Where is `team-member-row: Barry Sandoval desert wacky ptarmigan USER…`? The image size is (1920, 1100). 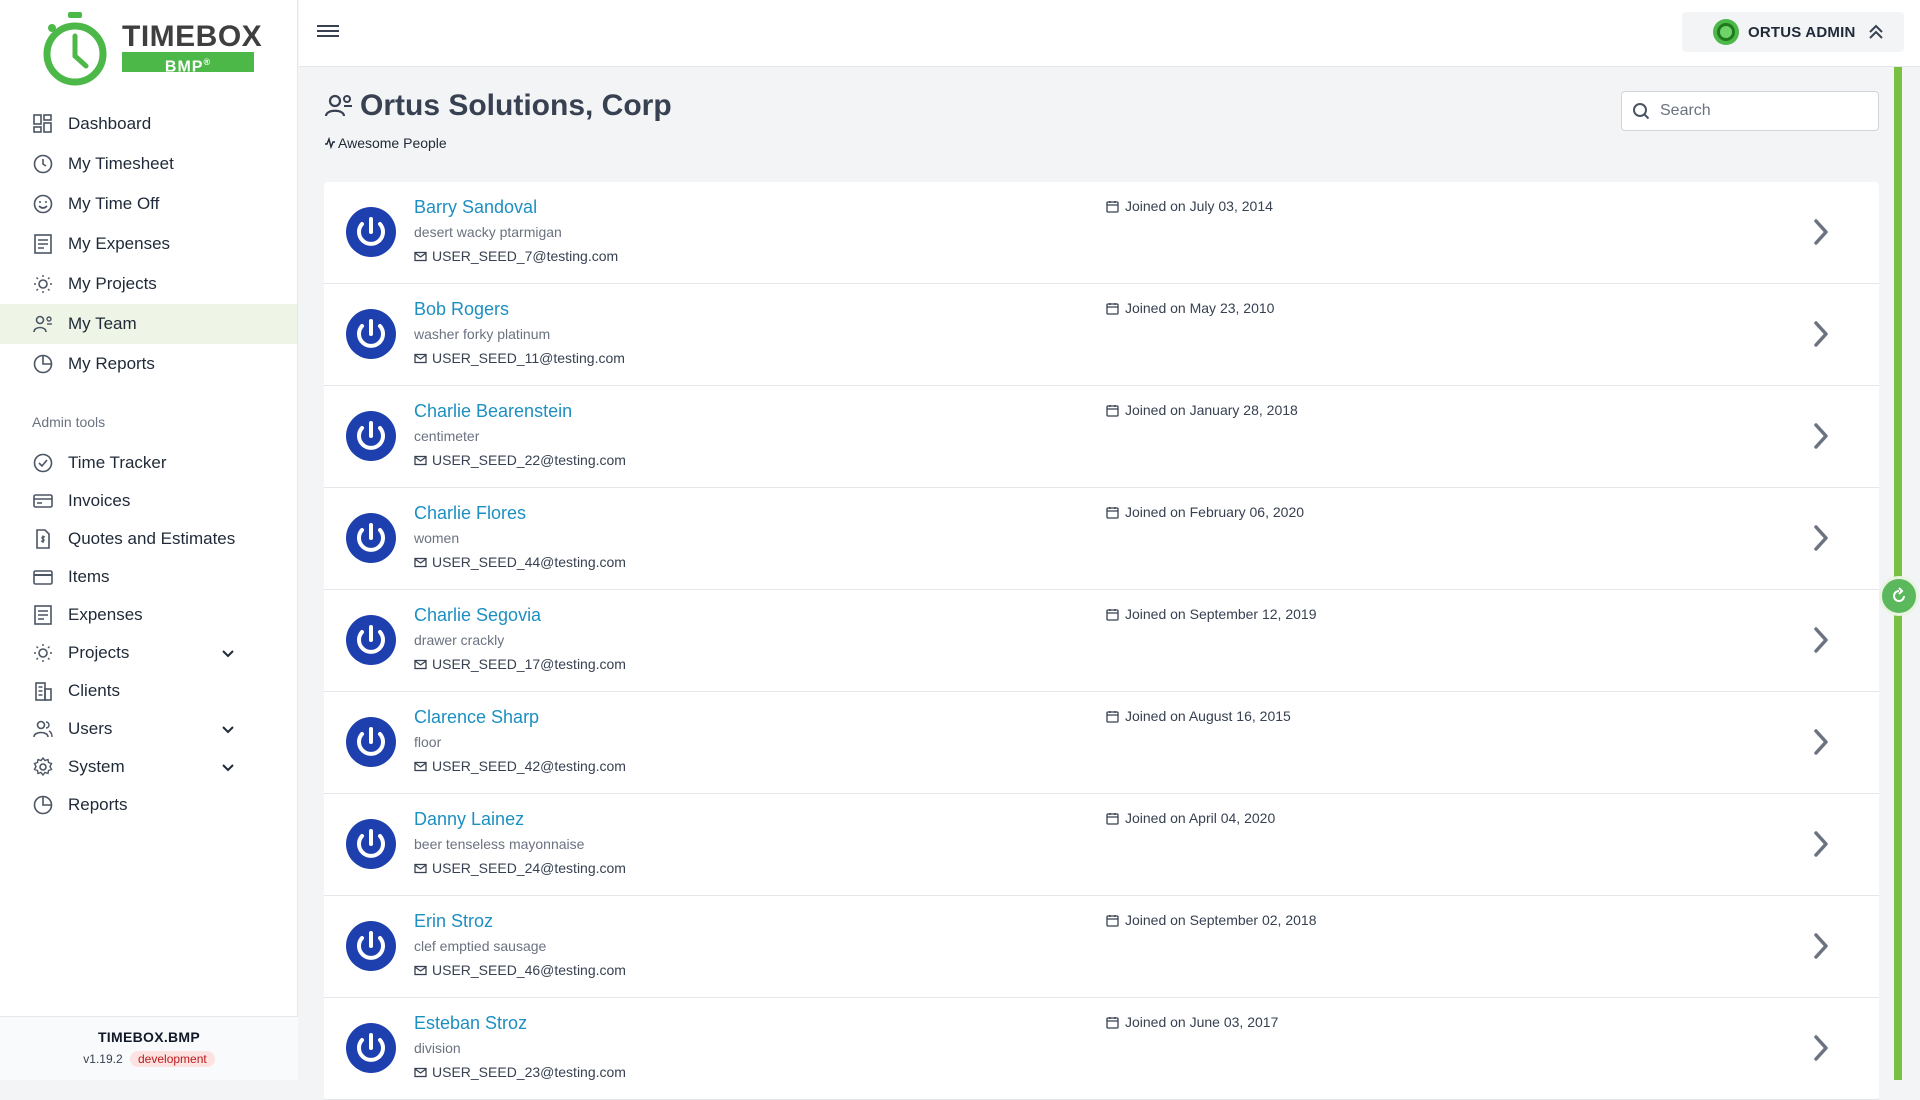 team-member-row: Barry Sandoval desert wacky ptarmigan USER… is located at coordinates (1101, 233).